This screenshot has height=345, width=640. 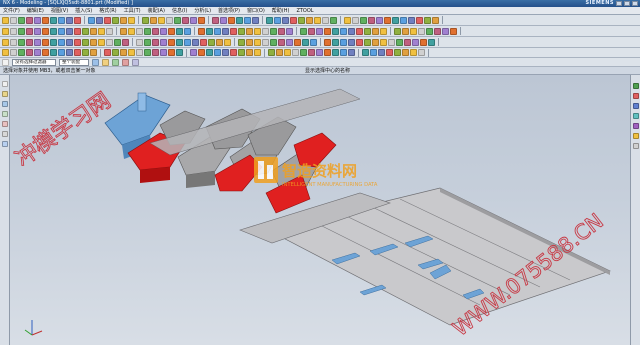 I want to click on menu-edit: 编辑(E), so click(x=35, y=10).